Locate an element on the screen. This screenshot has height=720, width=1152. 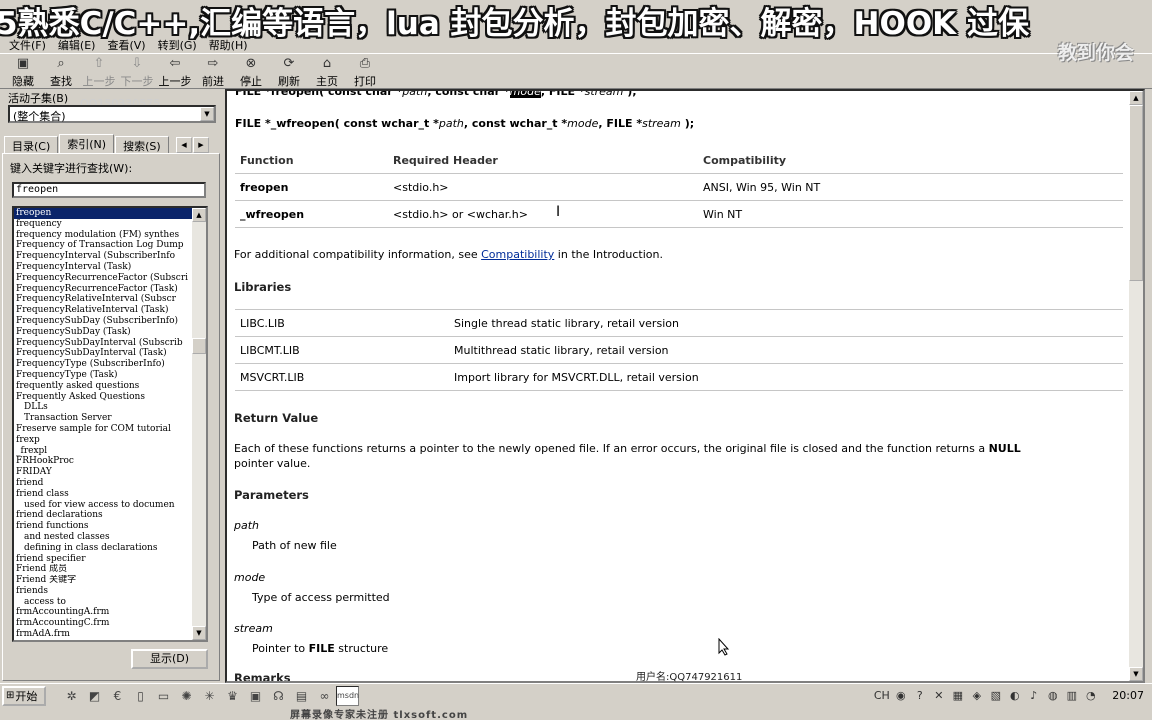
tray-app-icon: ◍ is located at coordinates (1052, 696).